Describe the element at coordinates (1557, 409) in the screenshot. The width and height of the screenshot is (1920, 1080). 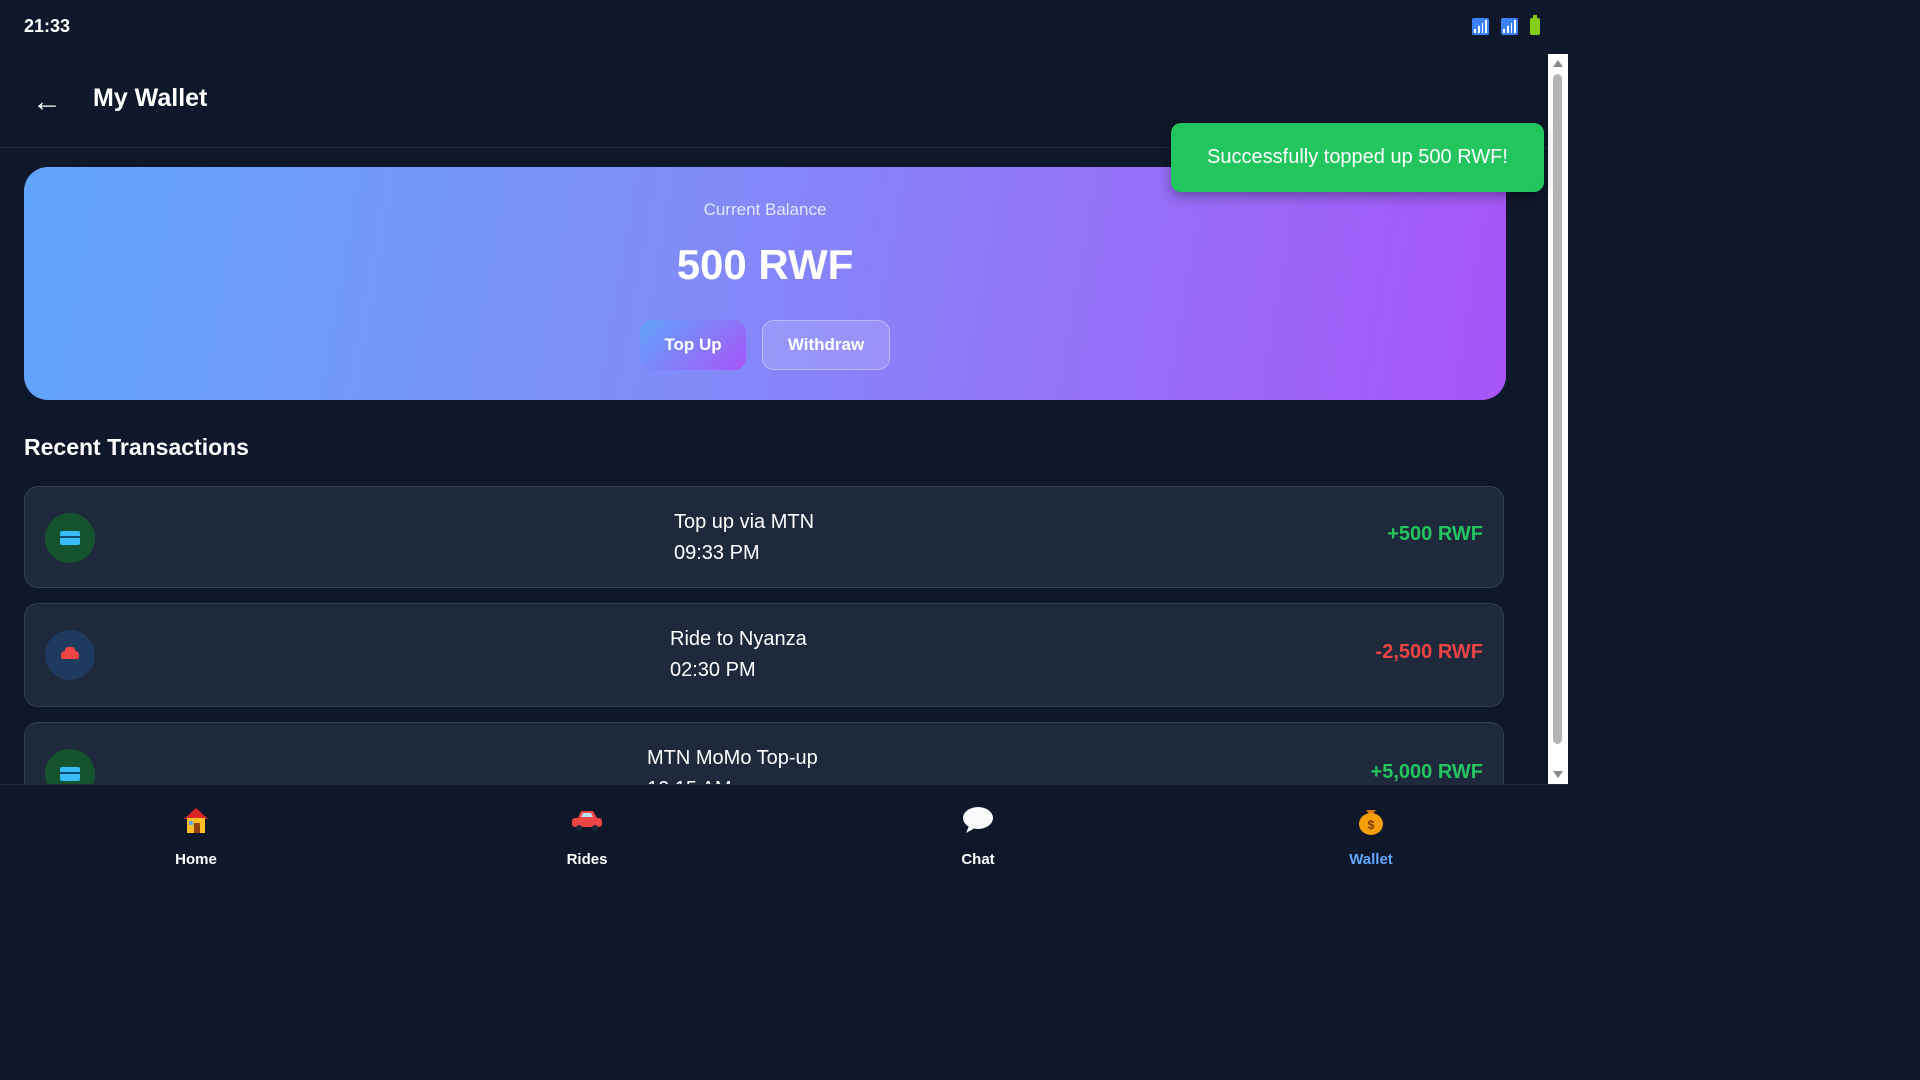
I see `scrollbar-thumb` at that location.